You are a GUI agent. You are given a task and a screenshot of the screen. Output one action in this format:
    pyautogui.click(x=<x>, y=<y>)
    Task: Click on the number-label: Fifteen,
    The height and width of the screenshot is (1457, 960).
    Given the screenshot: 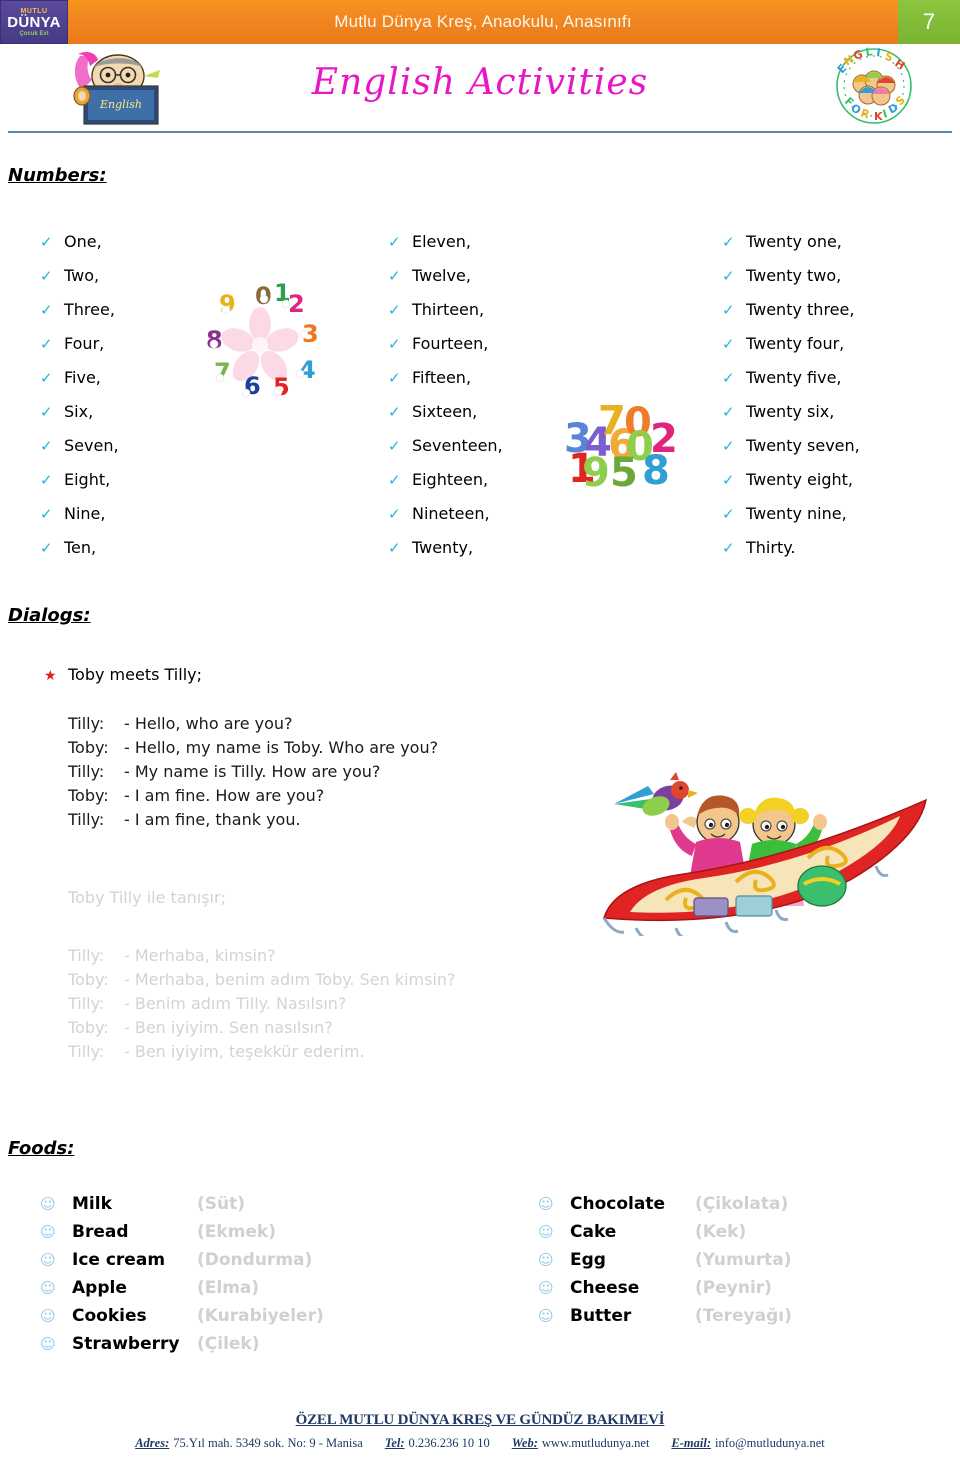 What is the action you would take?
    pyautogui.click(x=442, y=377)
    